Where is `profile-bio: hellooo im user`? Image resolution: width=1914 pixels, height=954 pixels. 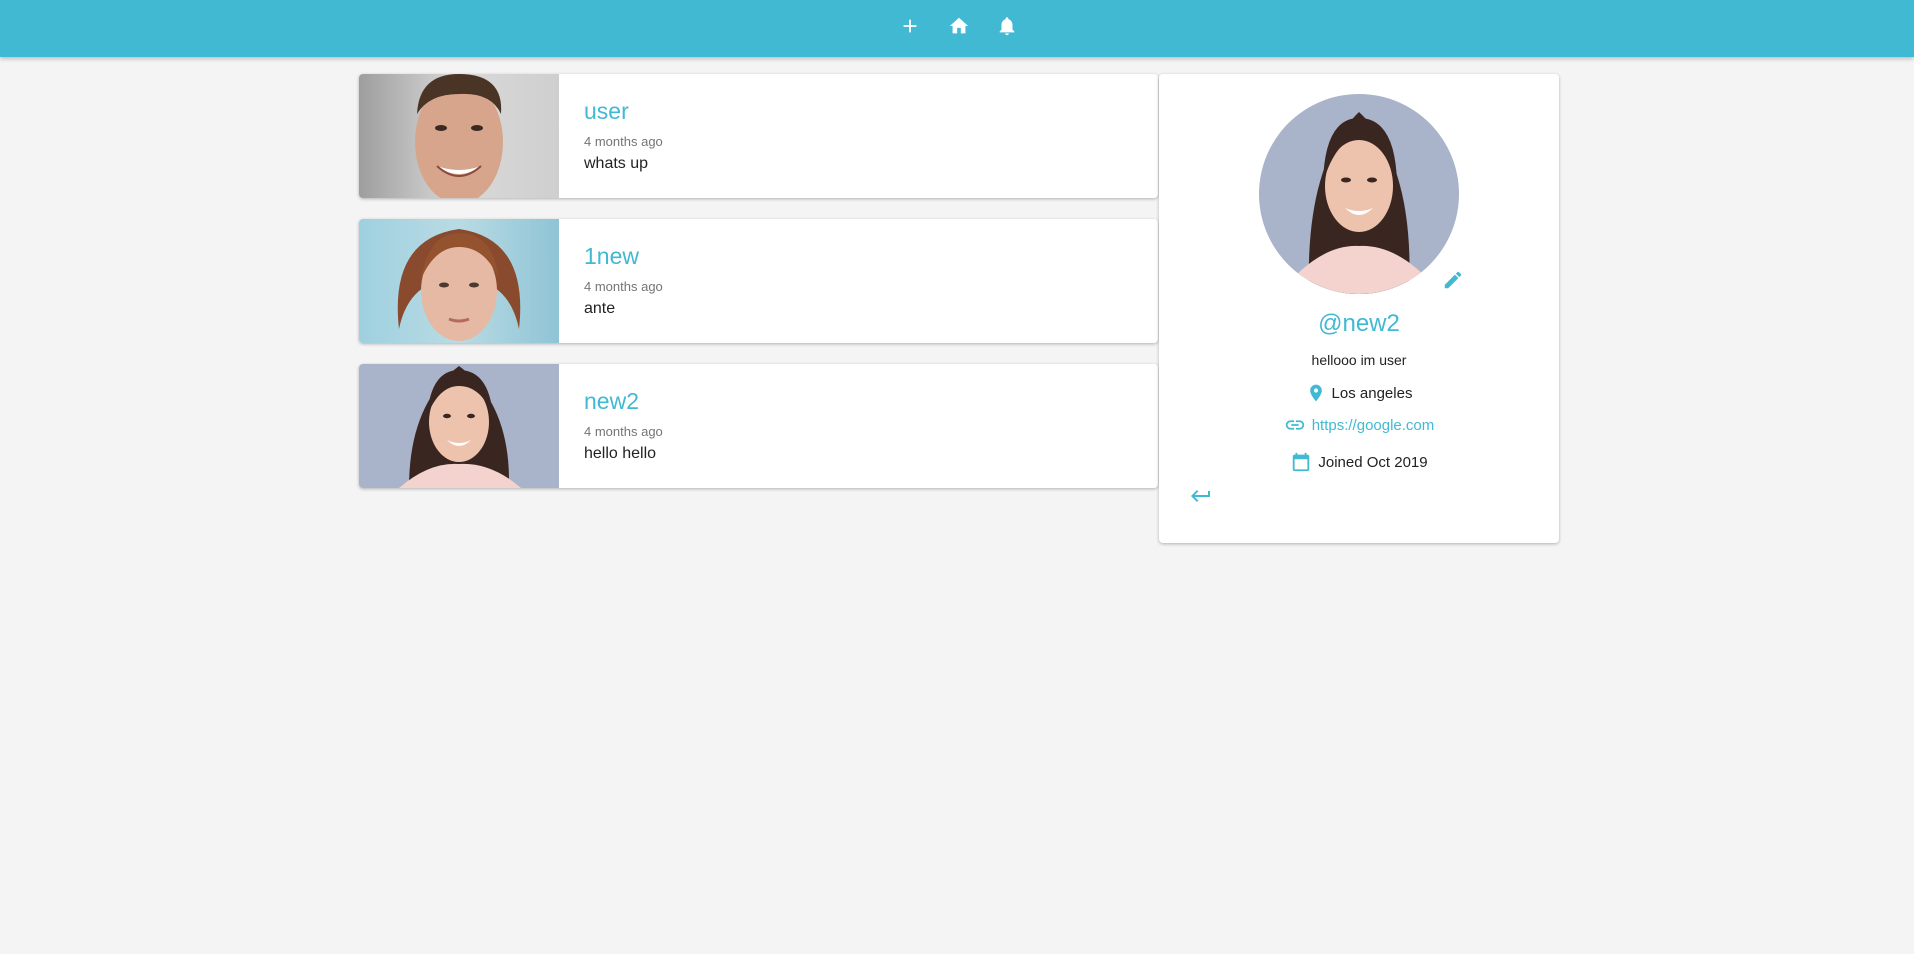 profile-bio: hellooo im user is located at coordinates (1359, 360).